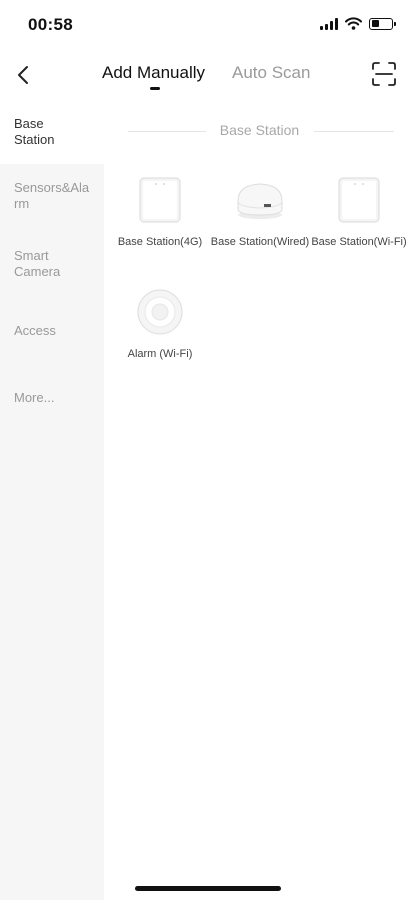 The image size is (415, 900). What do you see at coordinates (155, 88) in the screenshot?
I see `active-tab-indicator` at bounding box center [155, 88].